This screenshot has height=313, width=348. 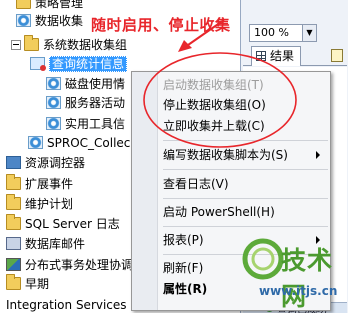 What do you see at coordinates (69, 265) in the screenshot?
I see `tree-item-dtc: 分布式事务处理协调` at bounding box center [69, 265].